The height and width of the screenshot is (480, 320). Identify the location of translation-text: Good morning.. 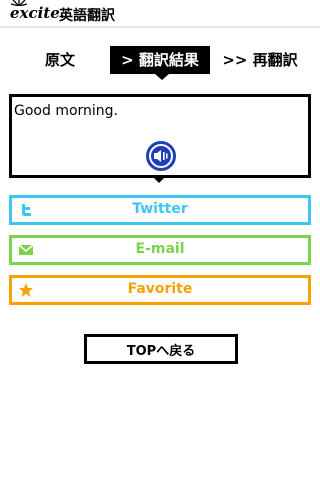
(66, 111).